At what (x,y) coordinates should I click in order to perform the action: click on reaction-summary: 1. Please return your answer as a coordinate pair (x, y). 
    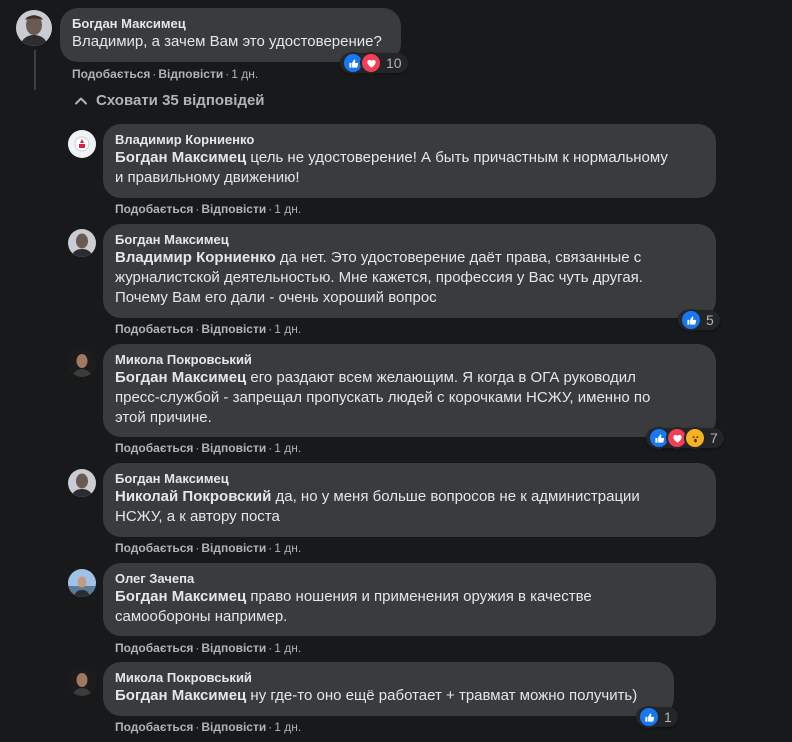
    Looking at the image, I should click on (657, 717).